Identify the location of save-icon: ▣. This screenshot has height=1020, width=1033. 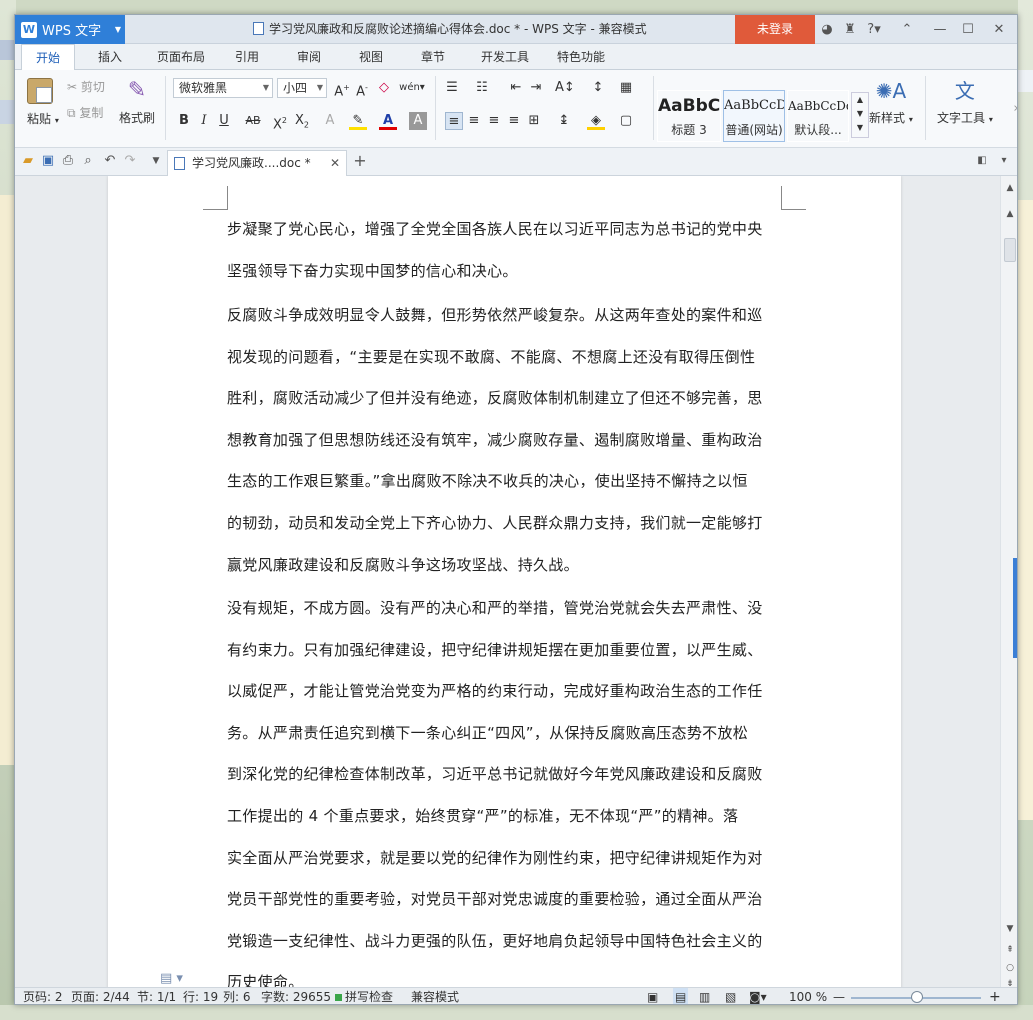
(48, 161).